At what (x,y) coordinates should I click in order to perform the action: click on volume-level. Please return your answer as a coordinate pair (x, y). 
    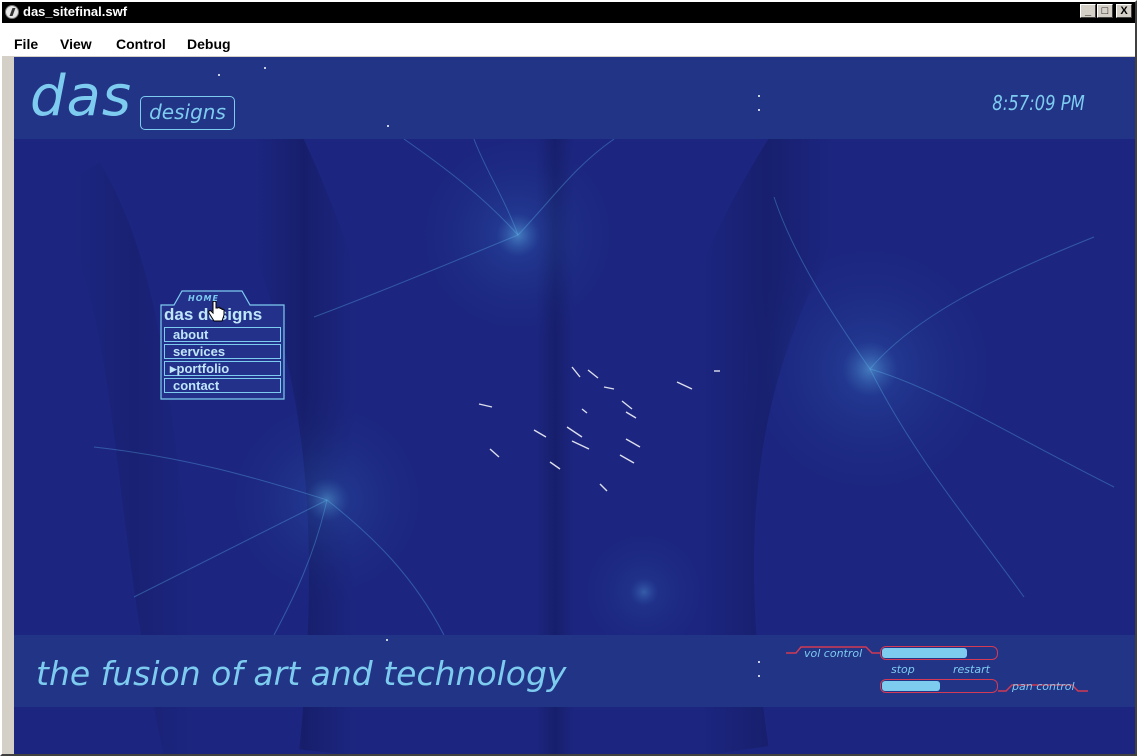
    Looking at the image, I should click on (924, 653).